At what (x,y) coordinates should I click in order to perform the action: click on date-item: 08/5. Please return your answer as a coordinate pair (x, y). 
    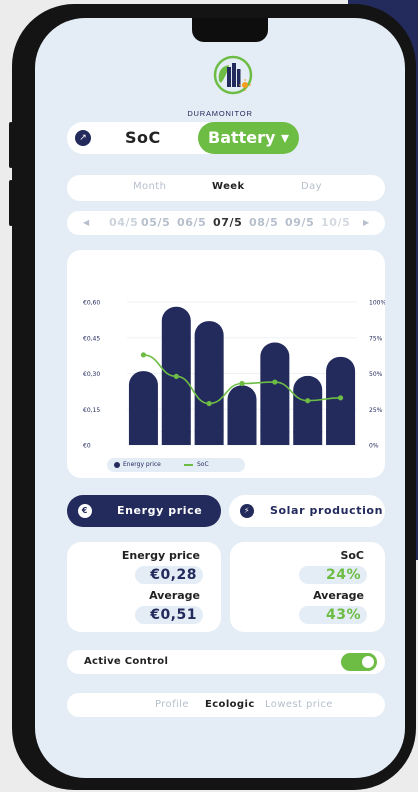
    Looking at the image, I should click on (263, 222).